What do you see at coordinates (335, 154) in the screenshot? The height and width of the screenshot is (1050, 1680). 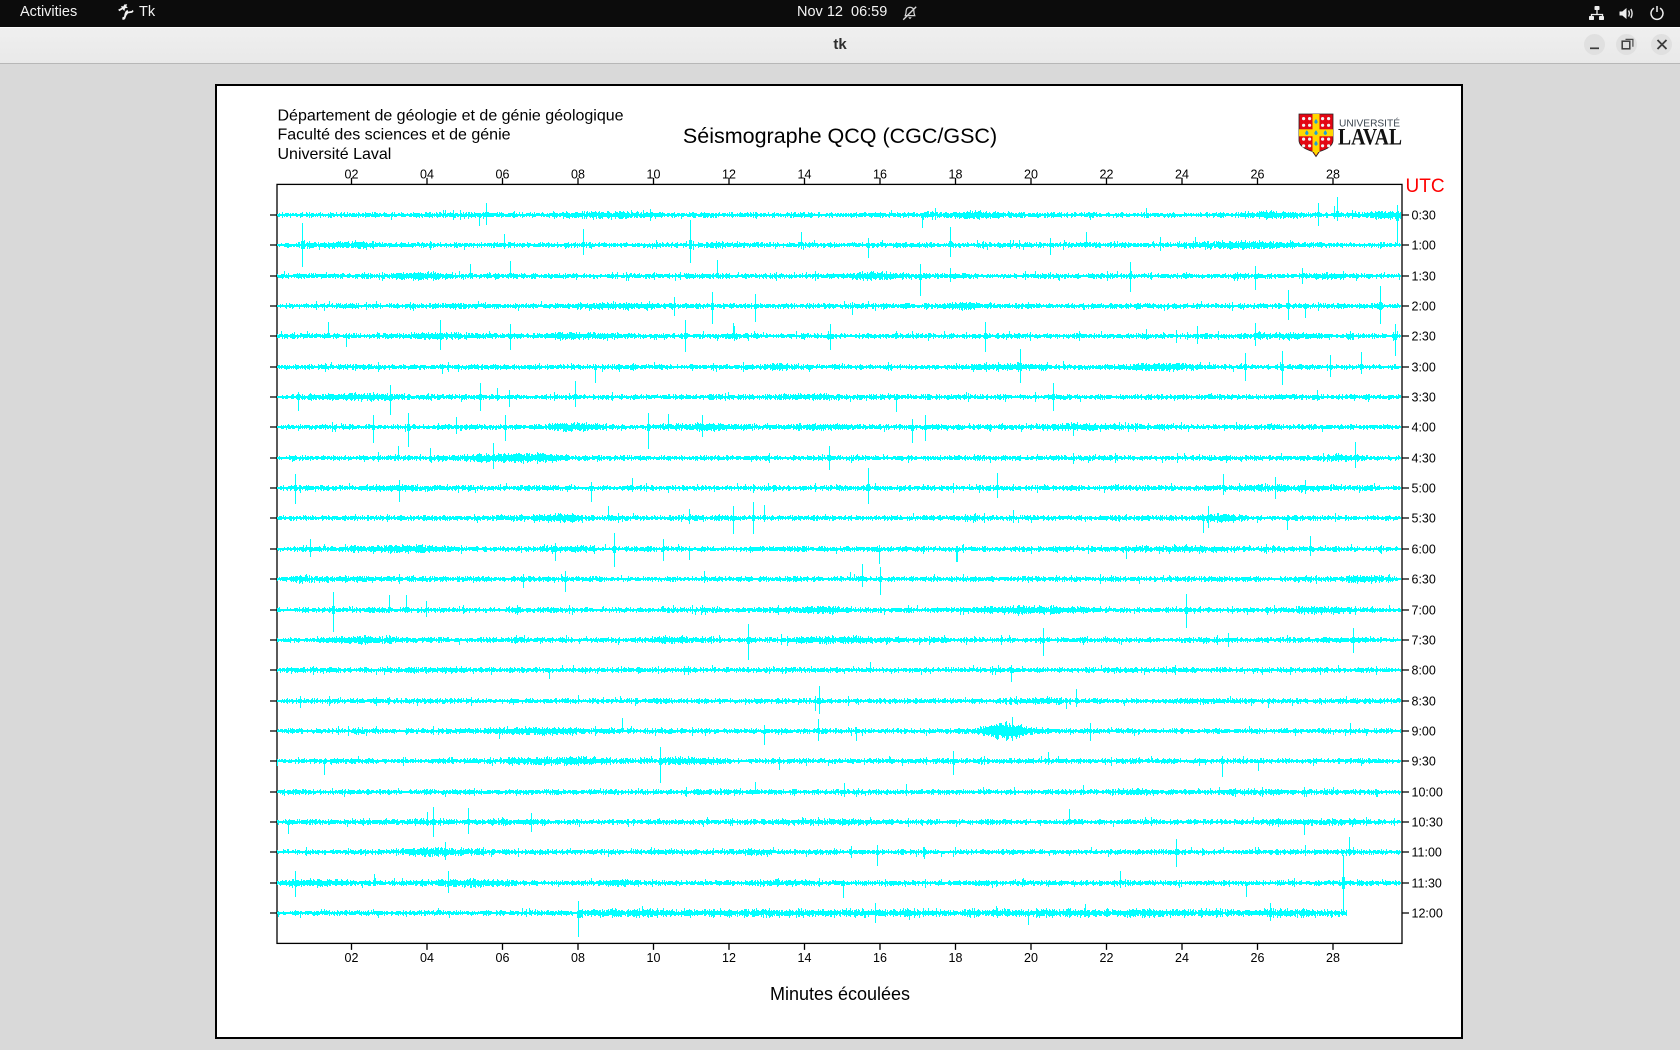 I see `svg-text: Université Laval` at bounding box center [335, 154].